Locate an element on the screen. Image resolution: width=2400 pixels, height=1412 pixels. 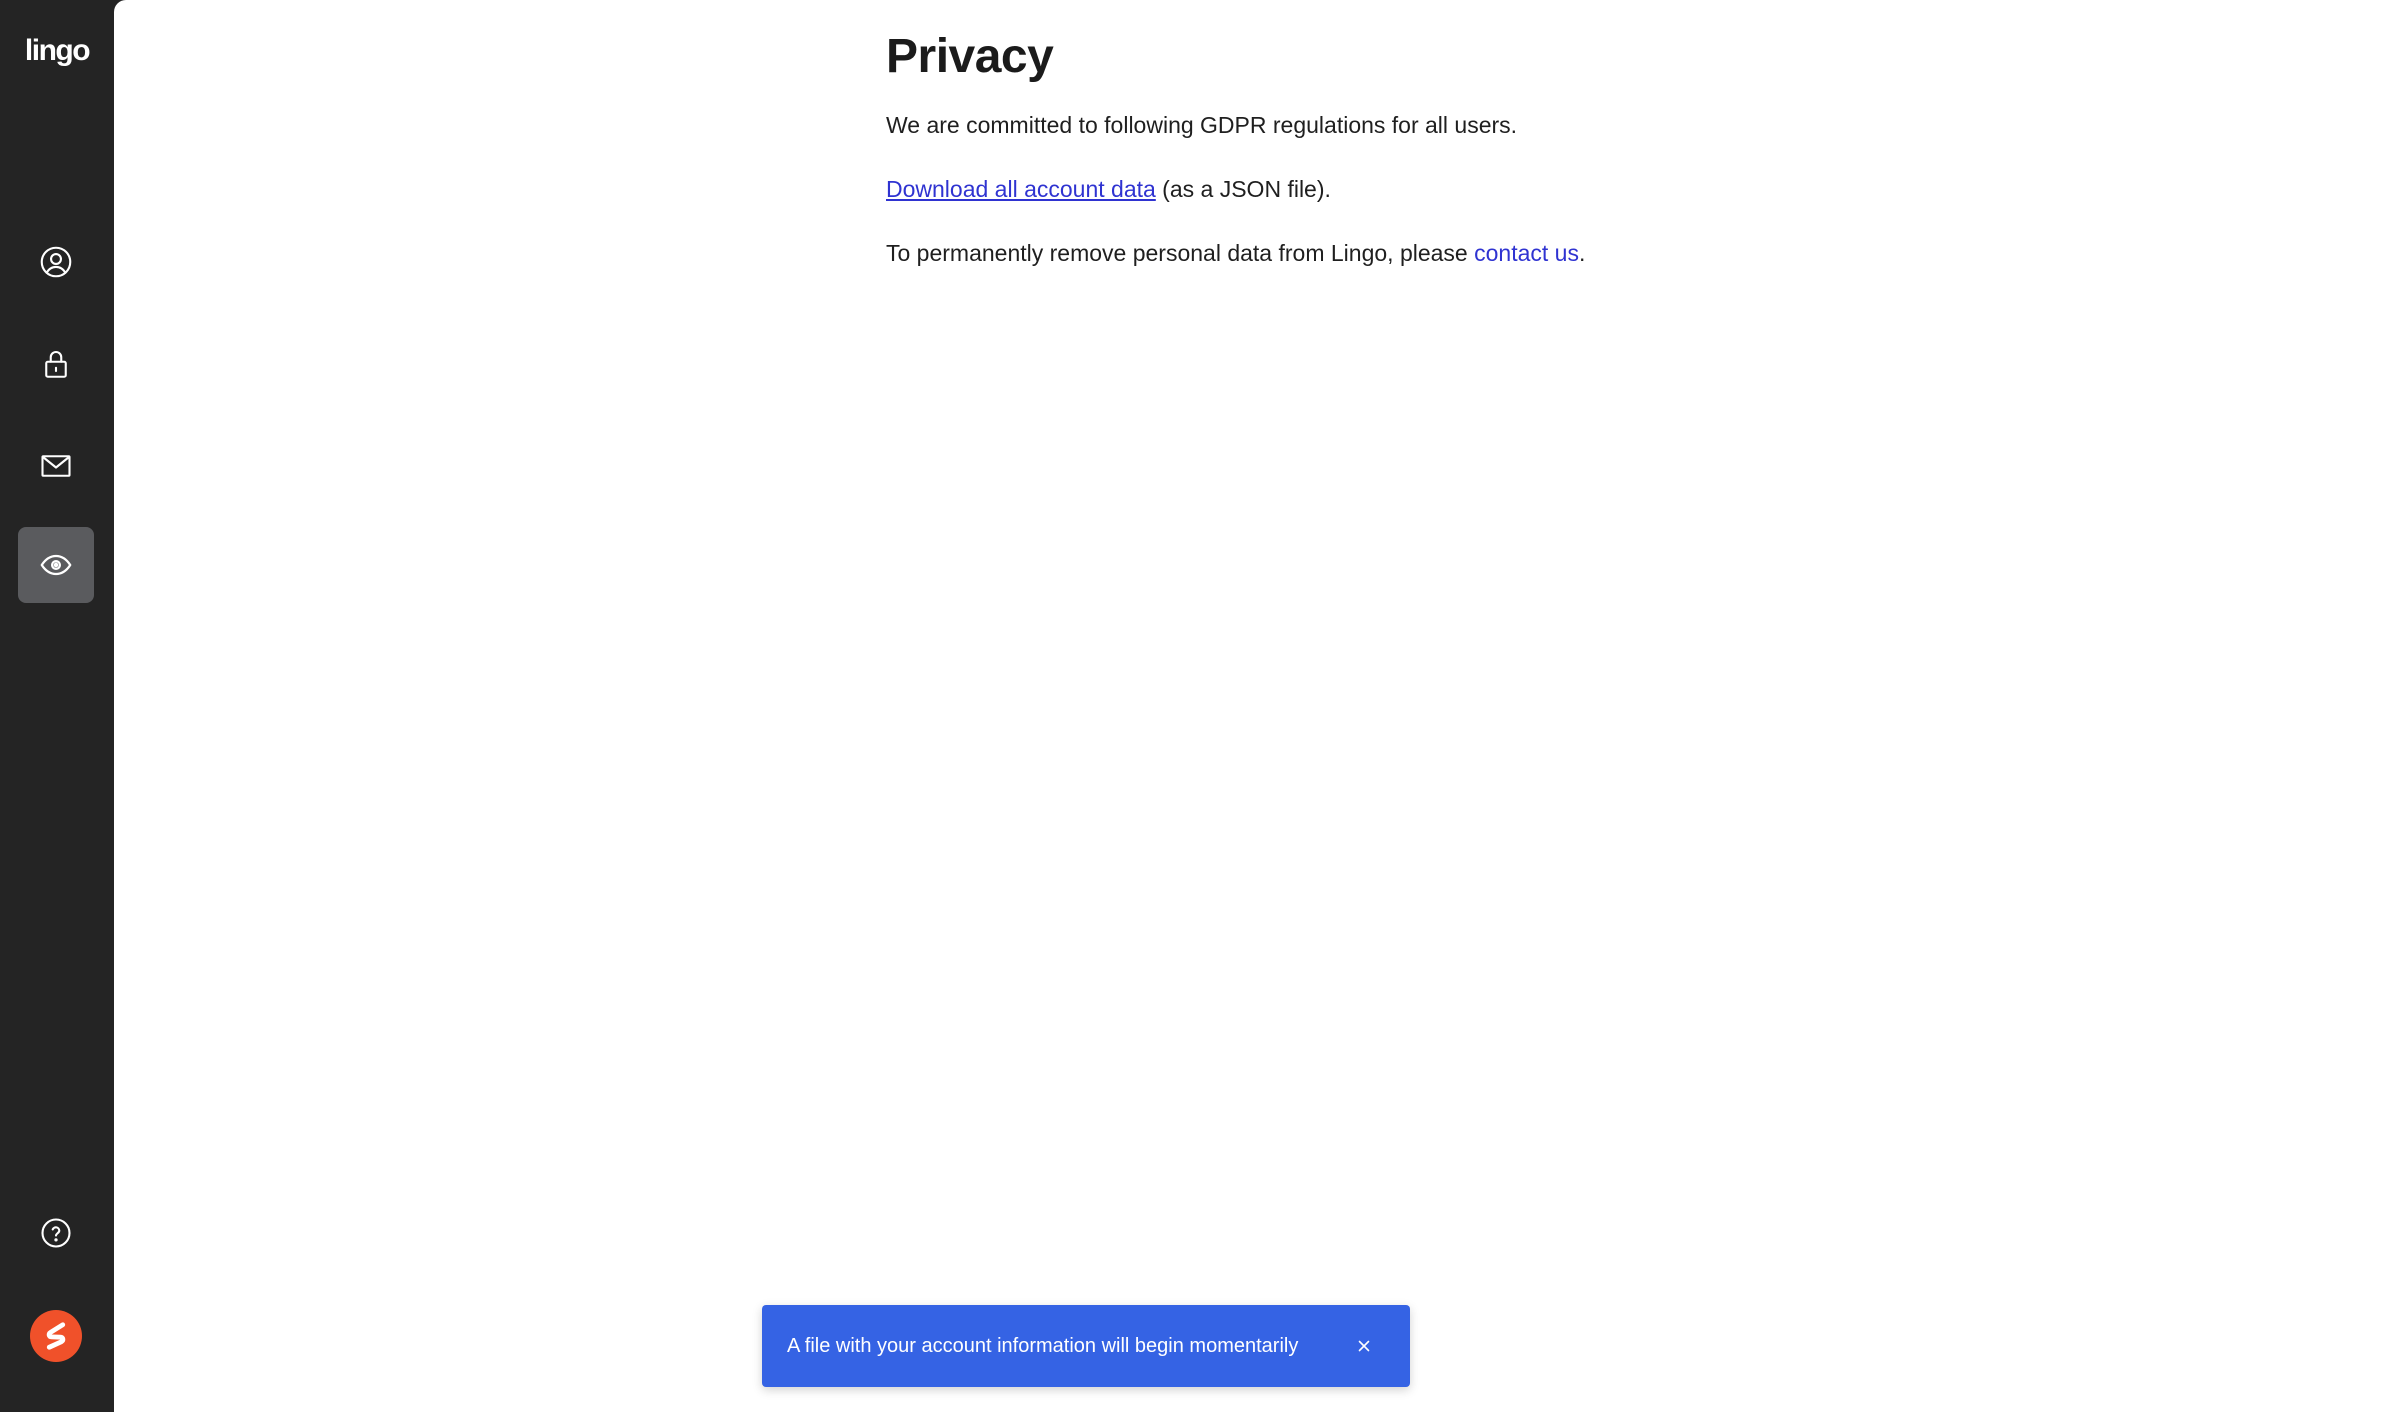
toast-close-button is located at coordinates (1364, 1346).